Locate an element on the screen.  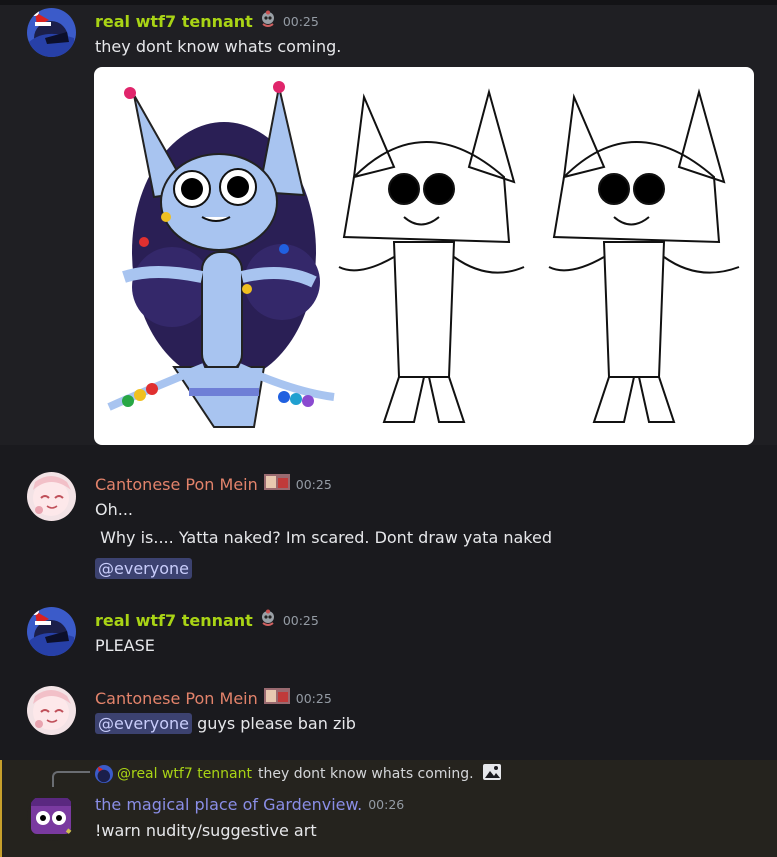
message-line-3: @everyone is located at coordinates (143, 568).